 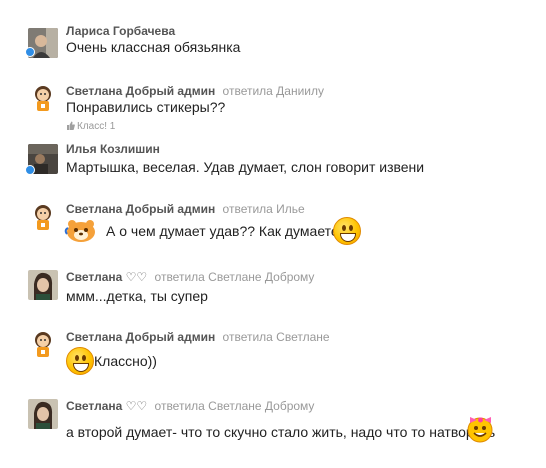 I want to click on bear-sticker-icon, so click(x=81, y=231).